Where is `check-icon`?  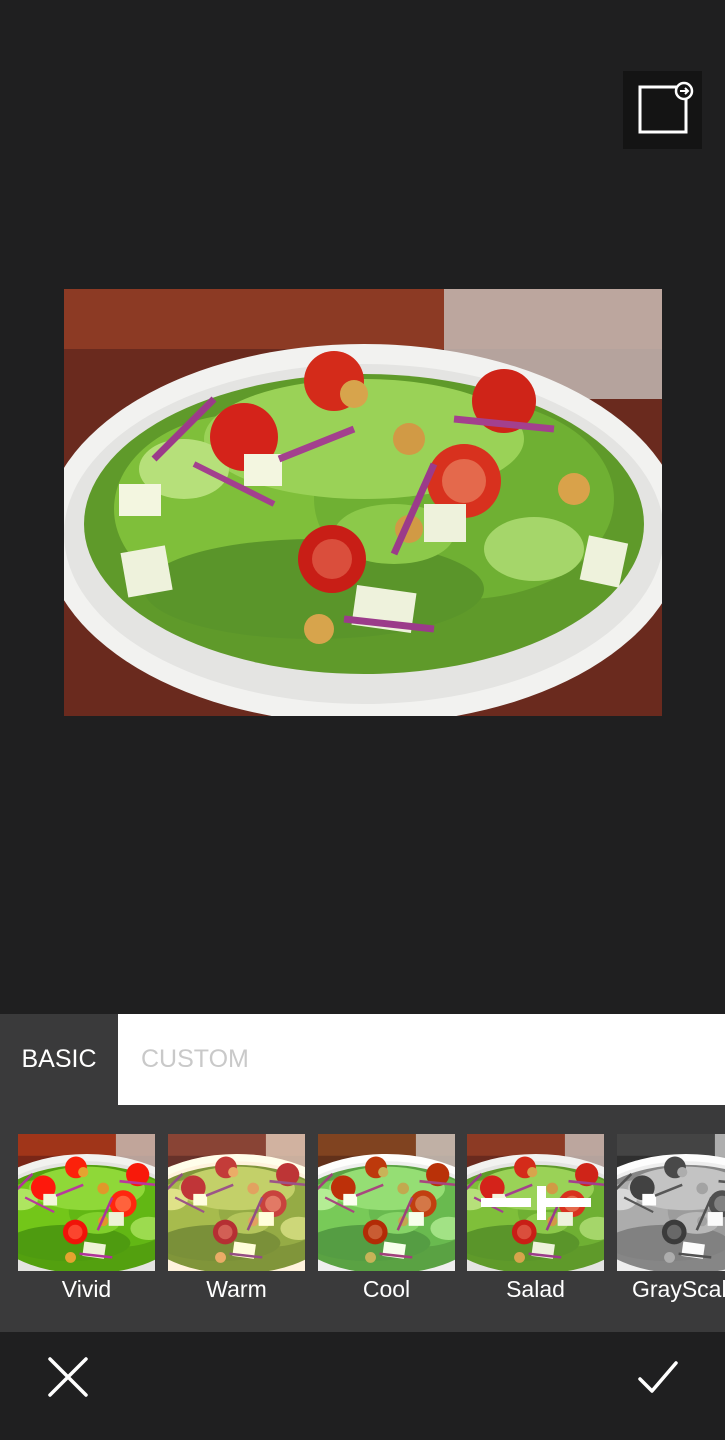
check-icon is located at coordinates (658, 1377).